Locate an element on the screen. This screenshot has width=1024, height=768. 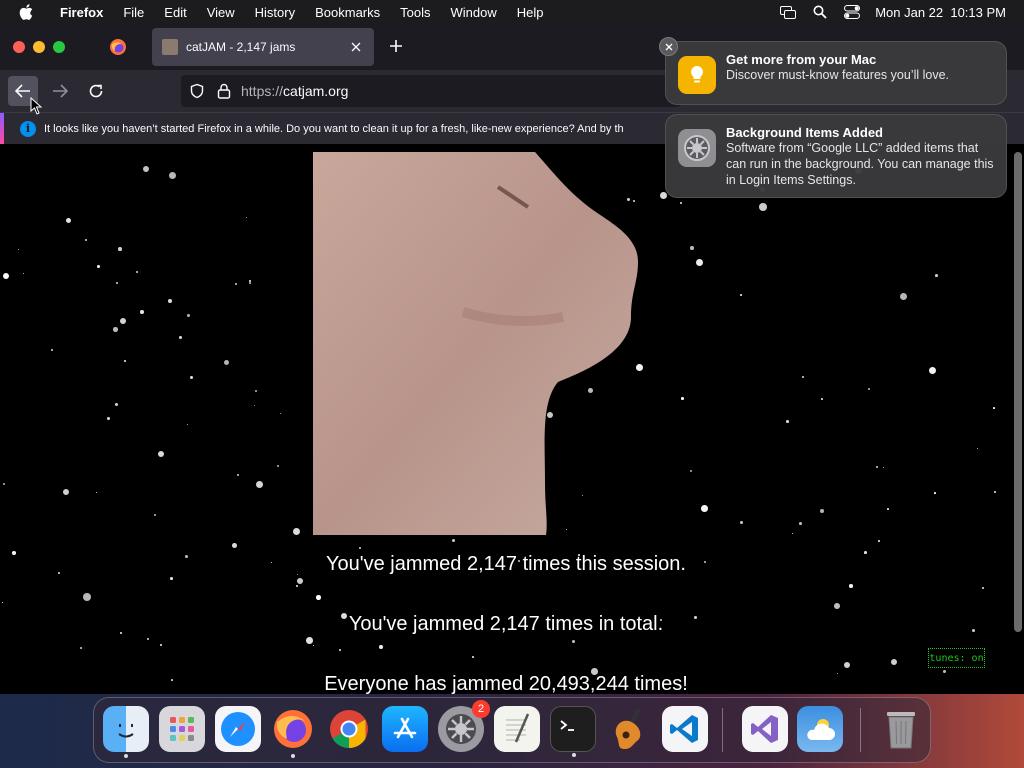
dock-terminal-icon is located at coordinates (573, 731).